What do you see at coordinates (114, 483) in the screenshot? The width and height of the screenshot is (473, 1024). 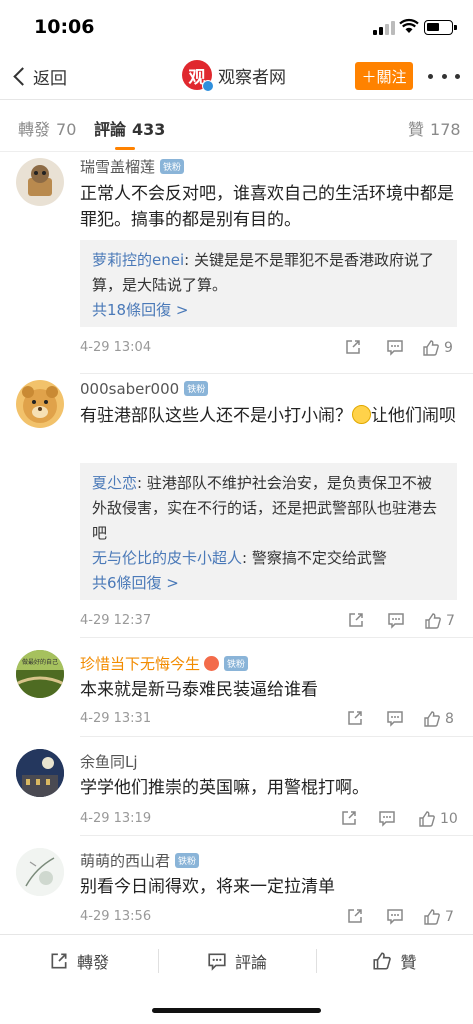 I see `reply-username: 夏尐恋` at bounding box center [114, 483].